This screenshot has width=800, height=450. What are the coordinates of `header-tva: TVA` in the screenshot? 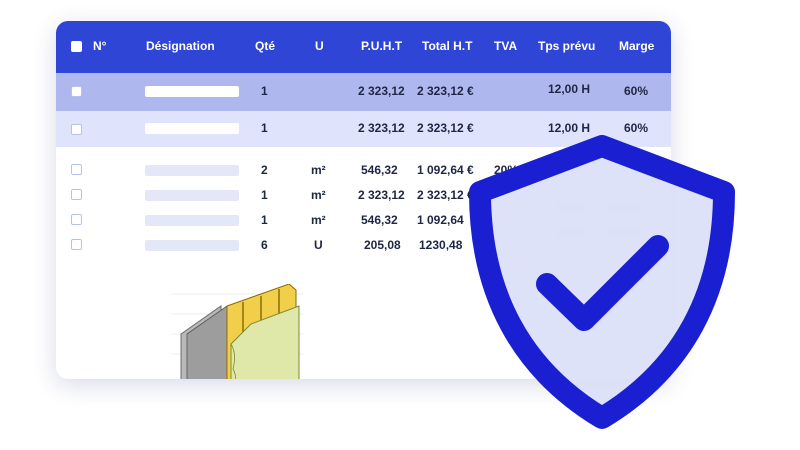 It's located at (505, 46).